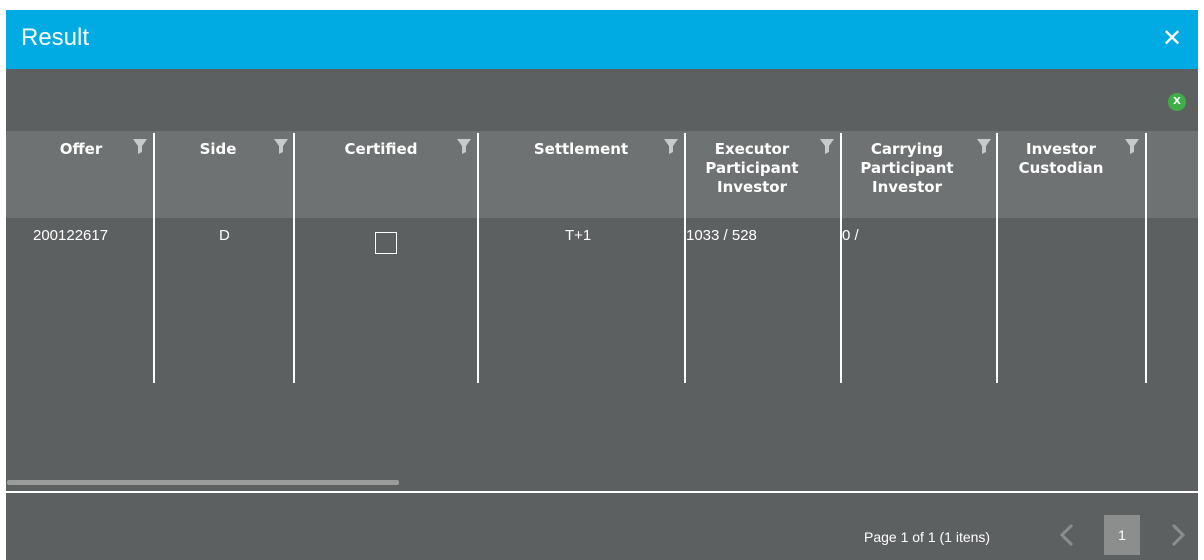 This screenshot has width=1204, height=560. What do you see at coordinates (386, 243) in the screenshot?
I see `certified-checkbox` at bounding box center [386, 243].